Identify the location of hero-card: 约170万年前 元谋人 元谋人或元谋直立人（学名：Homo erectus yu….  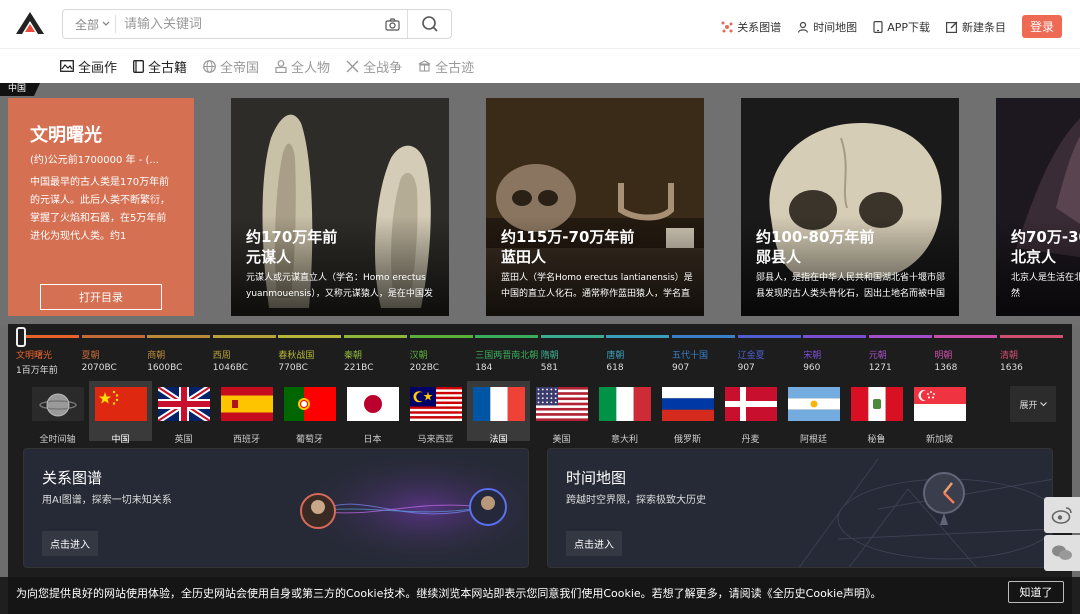
(340, 207).